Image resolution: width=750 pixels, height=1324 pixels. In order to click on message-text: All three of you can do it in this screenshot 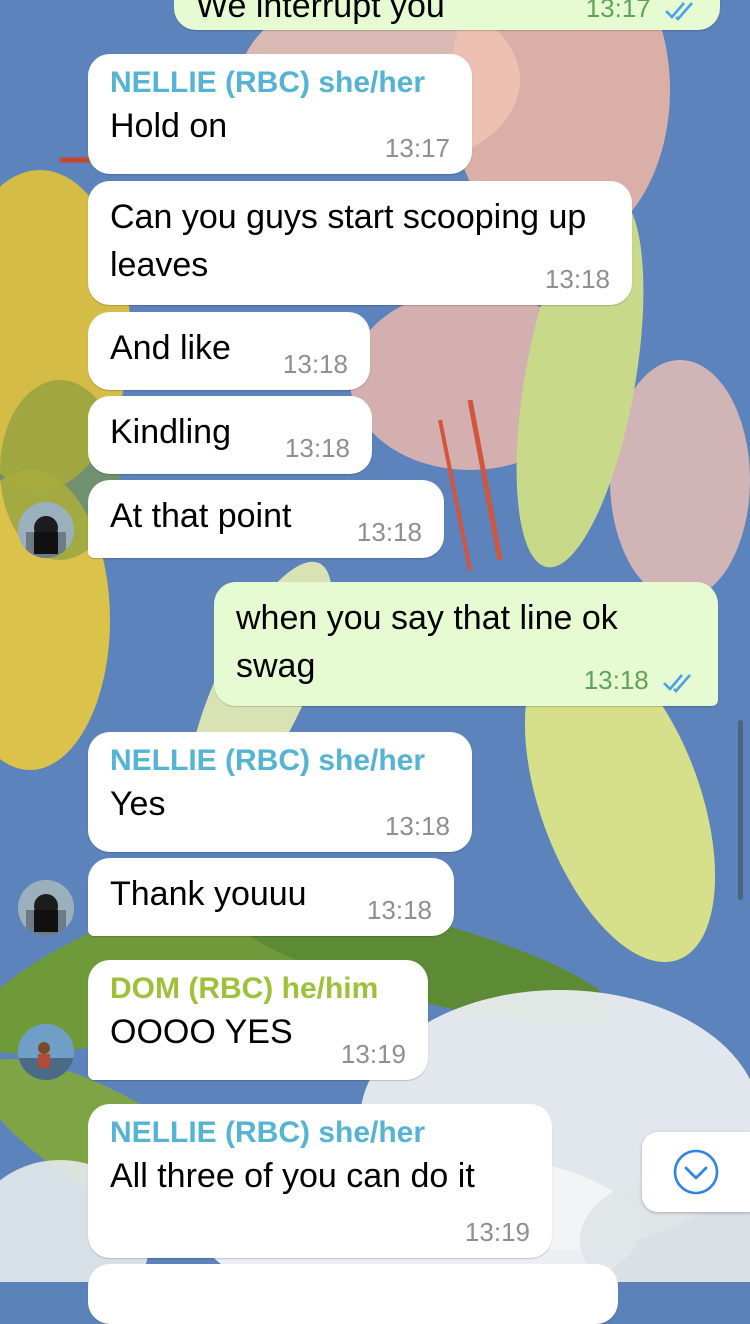, I will do `click(292, 1176)`.